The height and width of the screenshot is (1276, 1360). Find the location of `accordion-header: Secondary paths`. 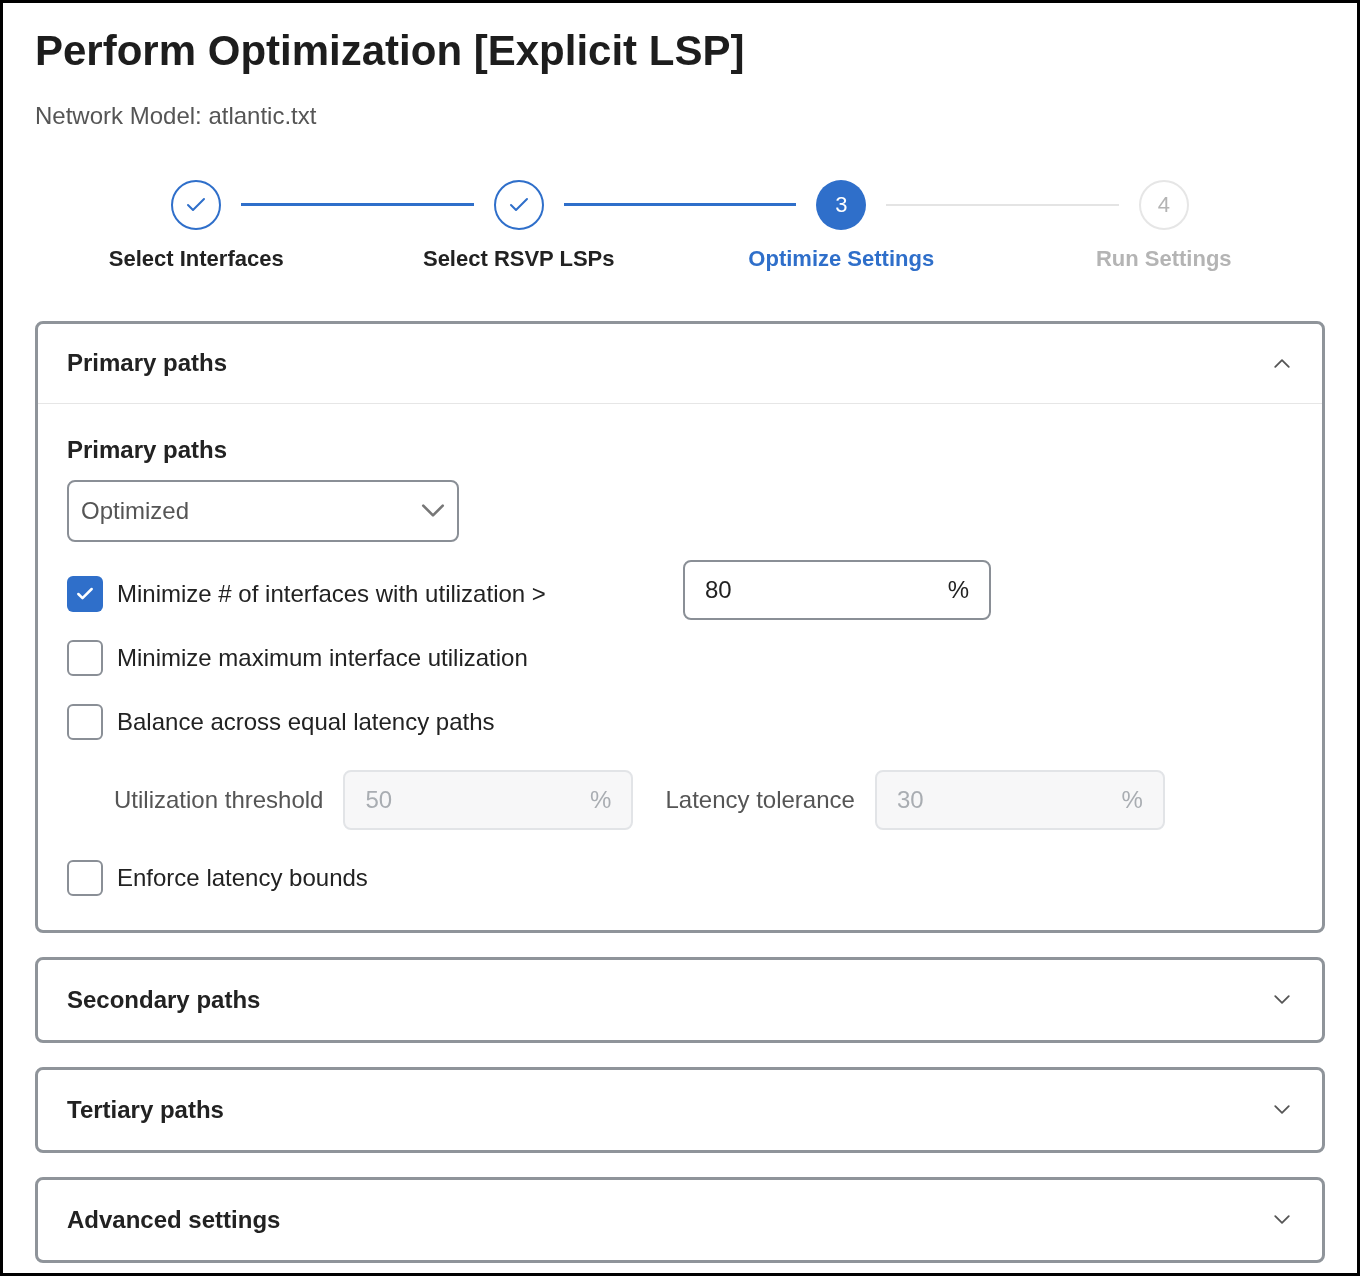

accordion-header: Secondary paths is located at coordinates (680, 999).